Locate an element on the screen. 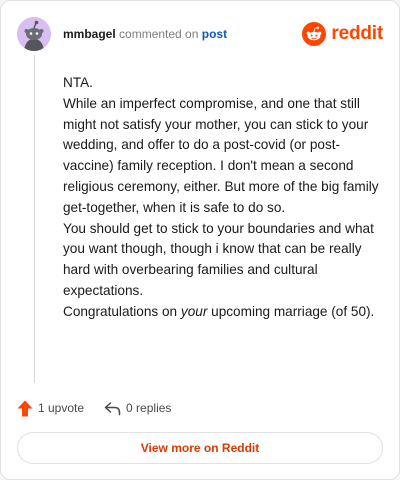 Image resolution: width=400 pixels, height=480 pixels. comment-header: mmbagel commented on post reddit is located at coordinates (200, 34).